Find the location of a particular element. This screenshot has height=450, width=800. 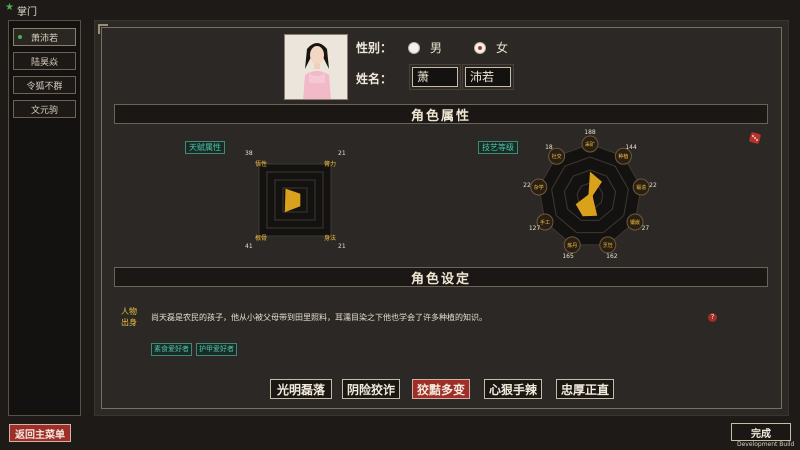

randomize-dice-icon is located at coordinates (755, 138).